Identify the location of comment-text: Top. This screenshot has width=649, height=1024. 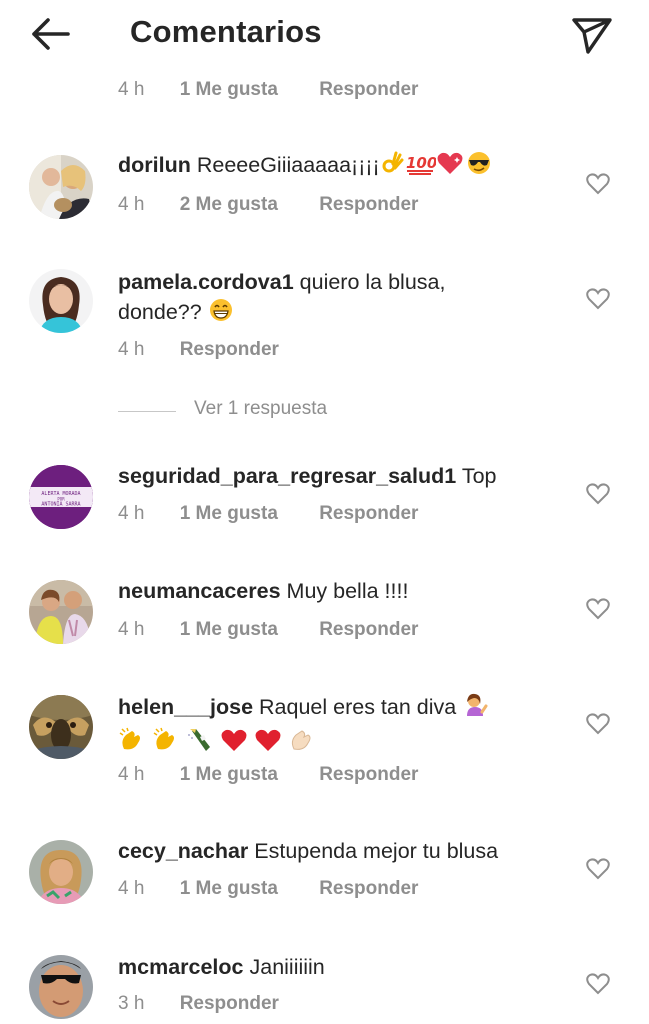
(479, 476).